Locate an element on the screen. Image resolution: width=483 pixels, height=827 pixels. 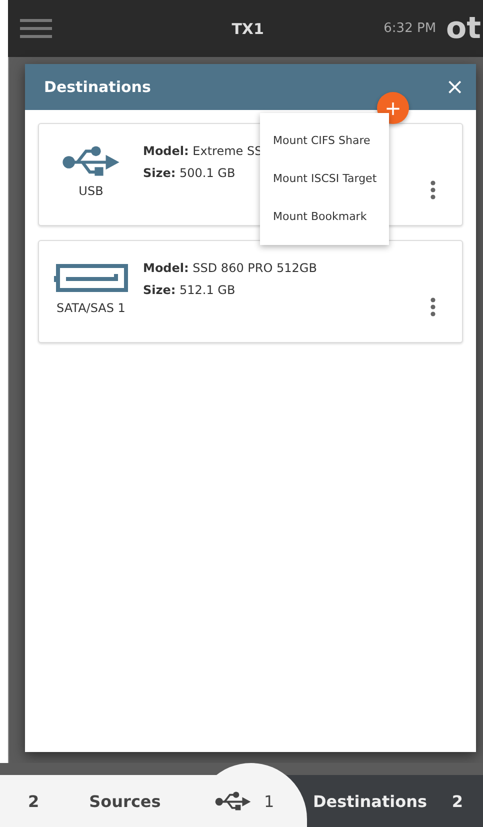
device-type-label: USB is located at coordinates (91, 191).